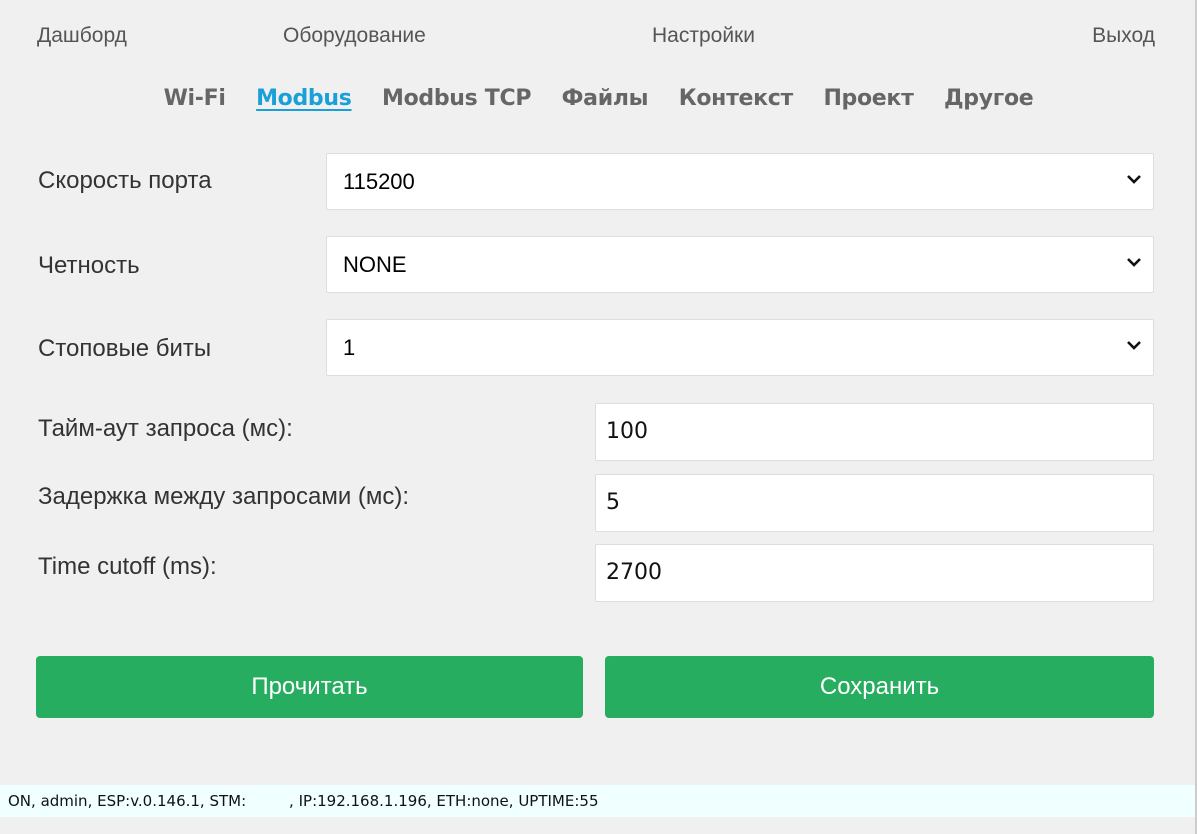 Image resolution: width=1197 pixels, height=834 pixels. What do you see at coordinates (82, 36) in the screenshot?
I see `nav-dashboard-link: Дашборд` at bounding box center [82, 36].